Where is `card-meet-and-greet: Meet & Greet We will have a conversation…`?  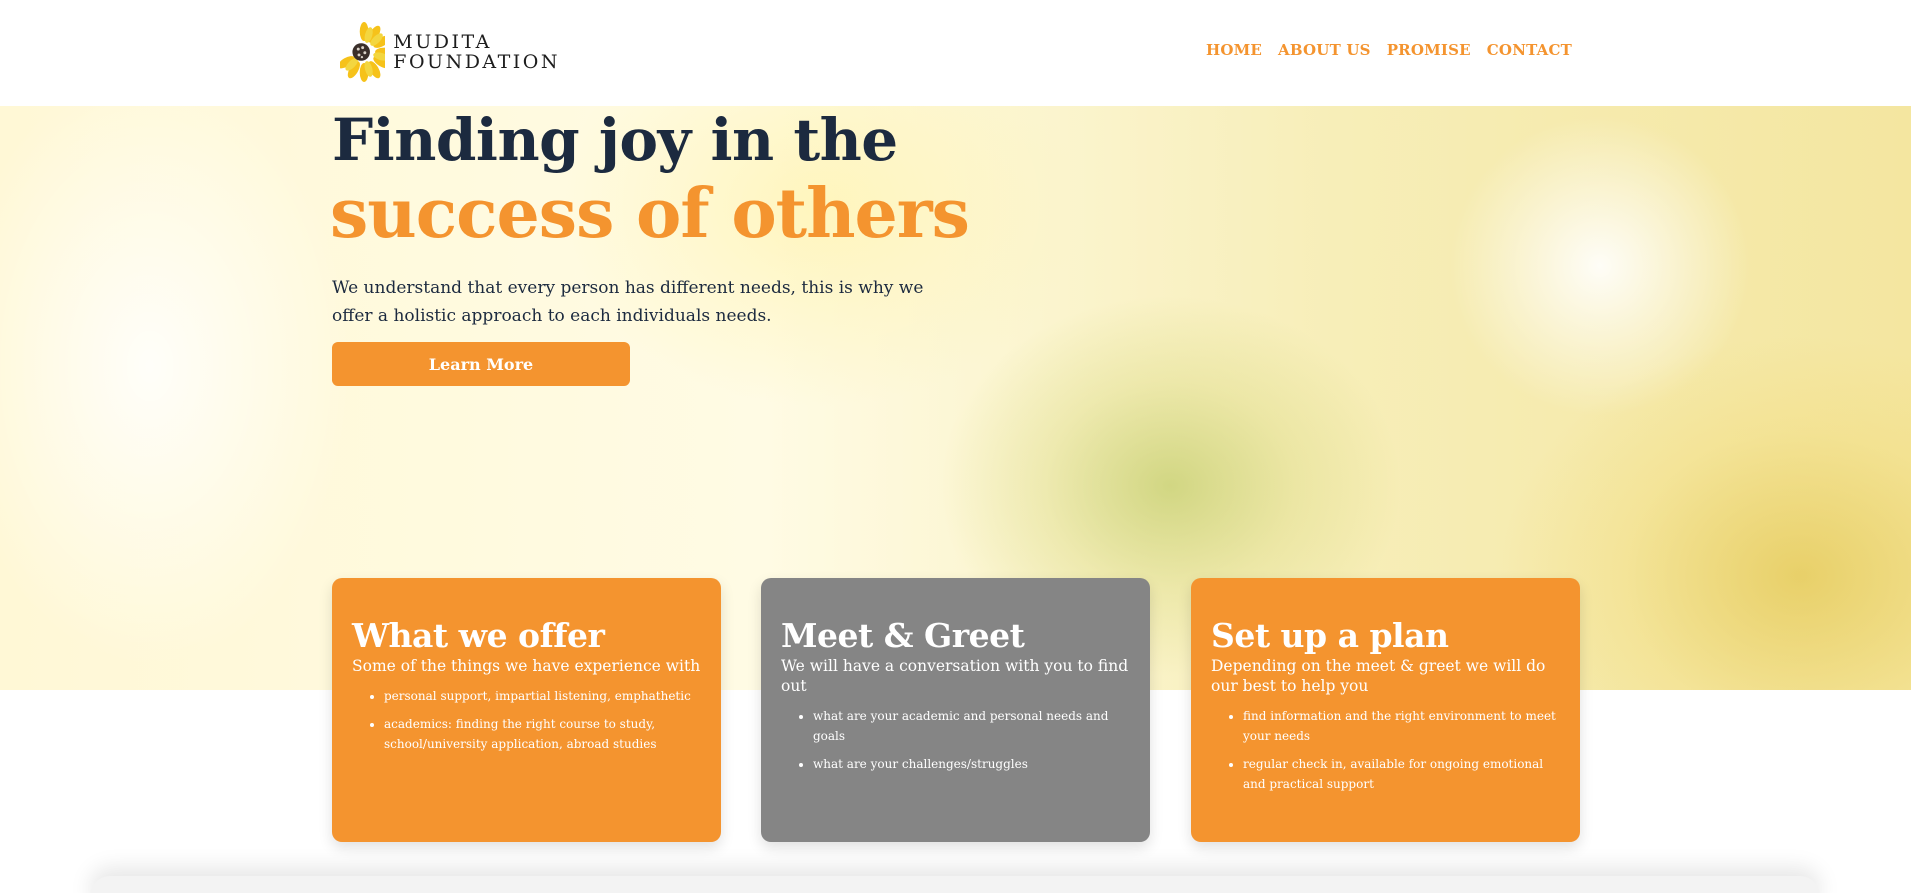
card-meet-and-greet: Meet & Greet We will have a conversation… is located at coordinates (955, 710).